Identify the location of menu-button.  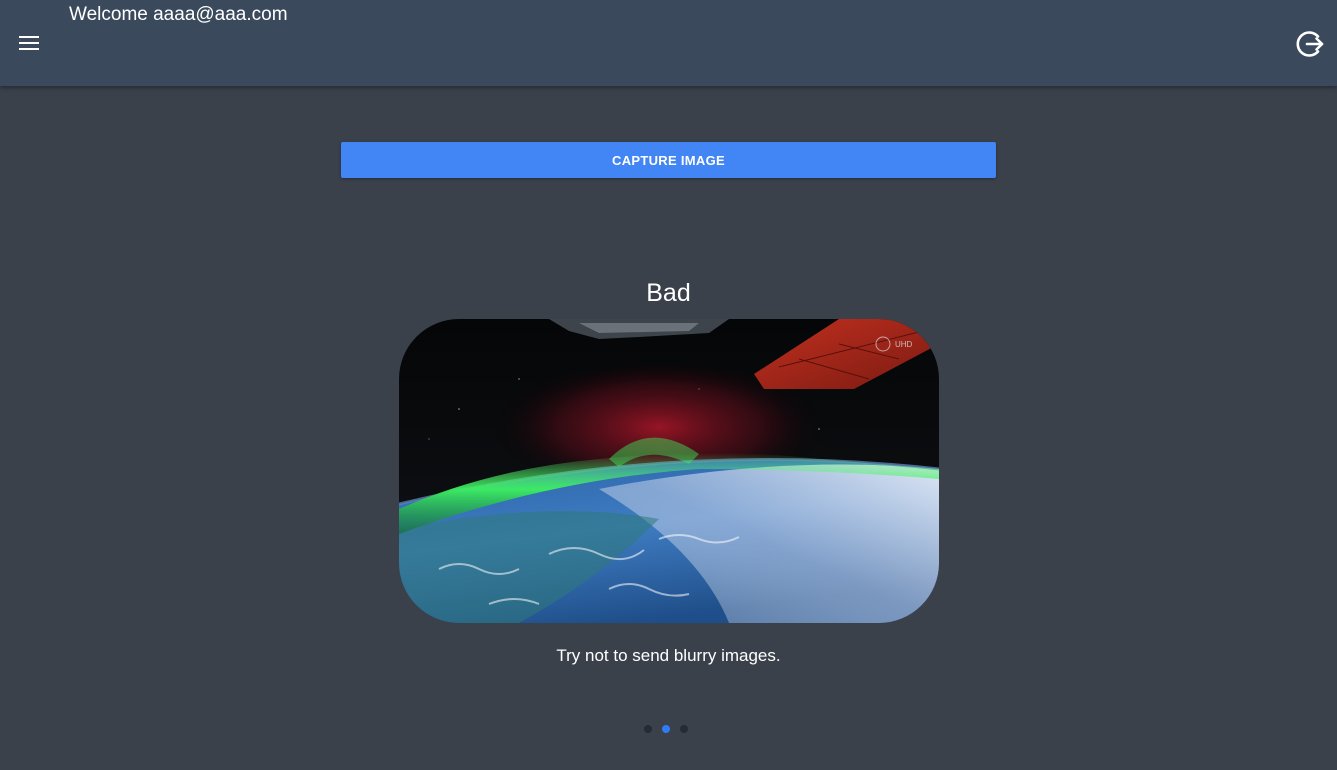
(29, 43).